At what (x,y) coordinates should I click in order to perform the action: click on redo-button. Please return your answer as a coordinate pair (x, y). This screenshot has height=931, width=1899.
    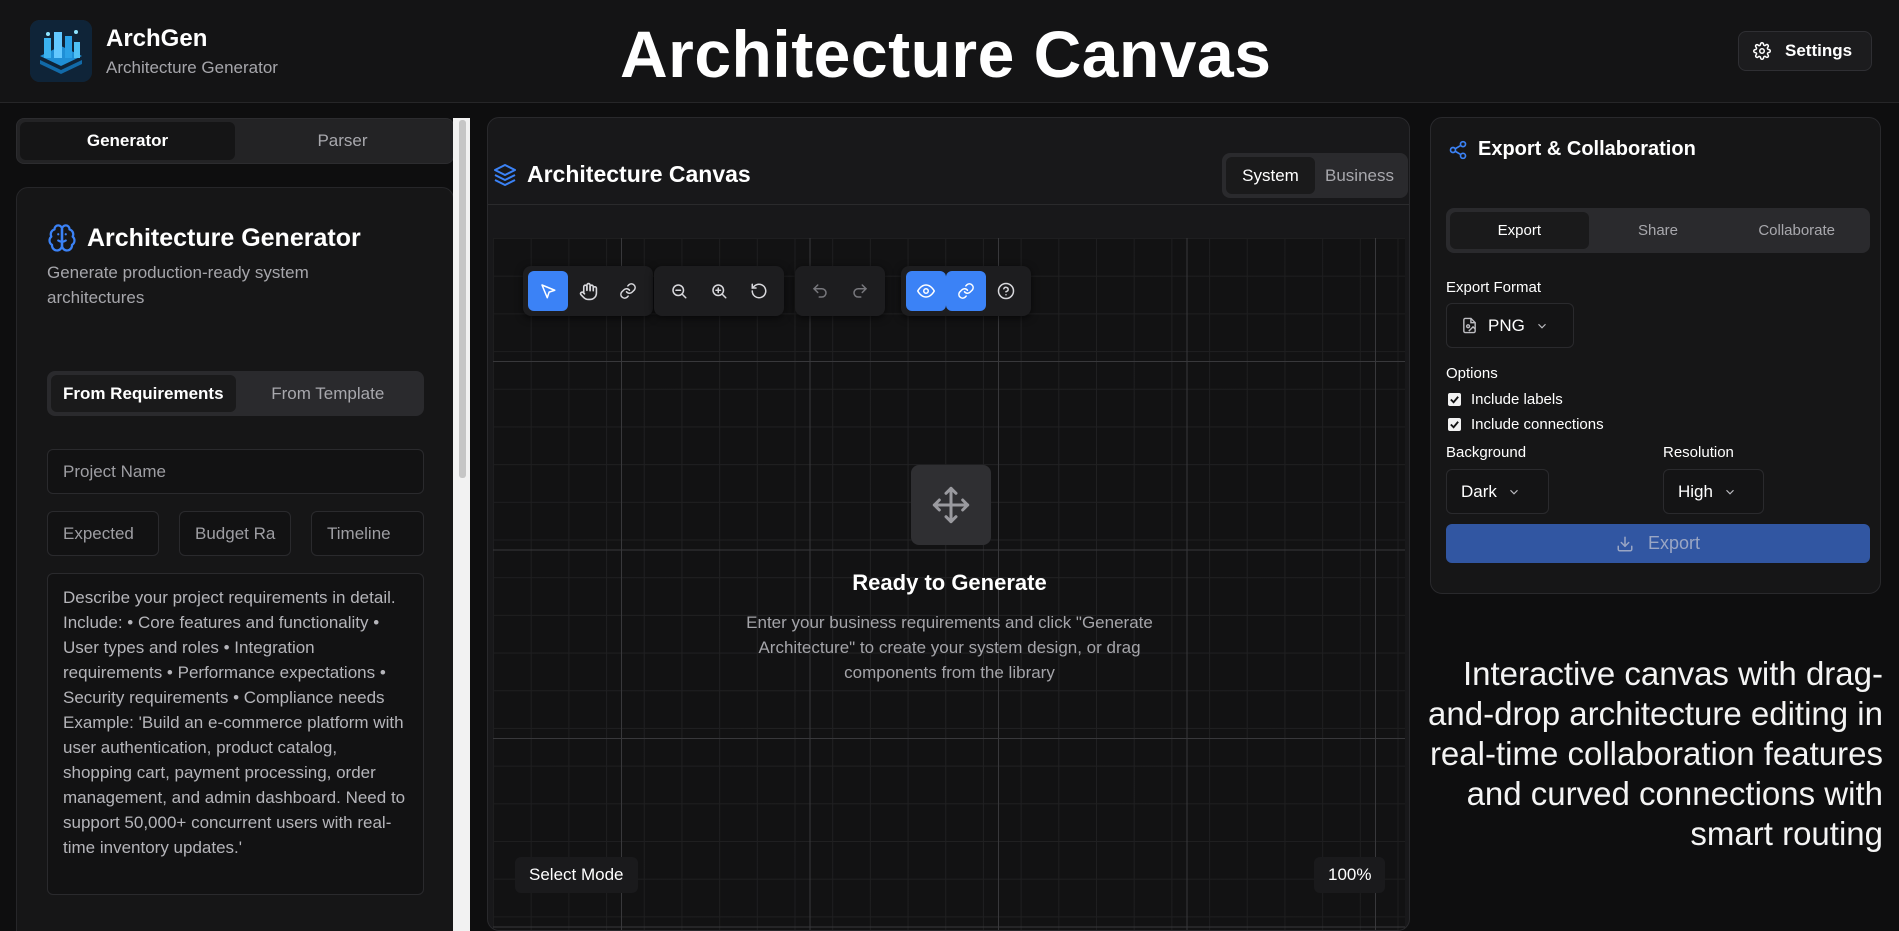
    Looking at the image, I should click on (860, 291).